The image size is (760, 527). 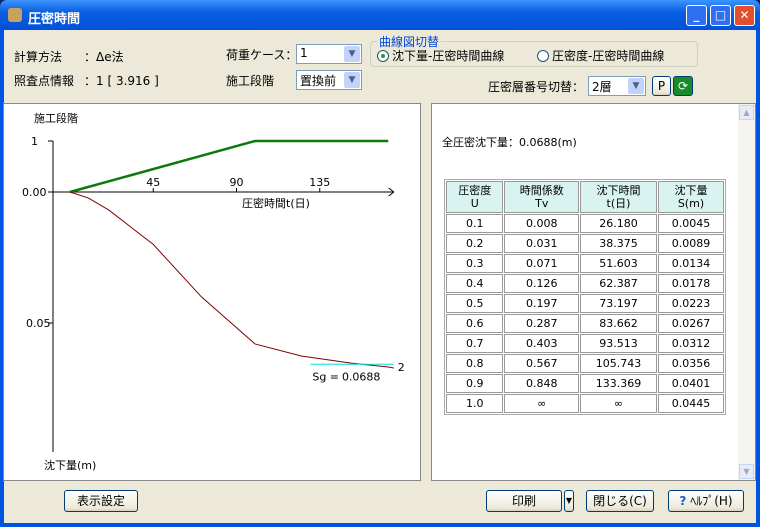 What do you see at coordinates (229, 279) in the screenshot?
I see `settlement-curve` at bounding box center [229, 279].